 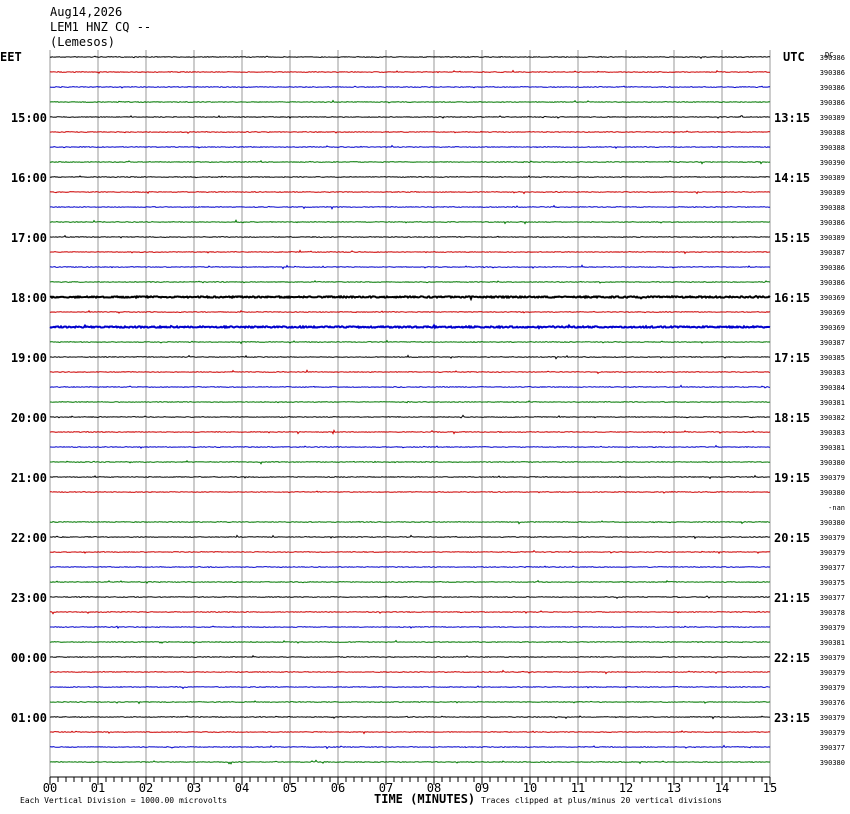 What do you see at coordinates (29, 178) in the screenshot?
I see `left-hour-label: 16:00` at bounding box center [29, 178].